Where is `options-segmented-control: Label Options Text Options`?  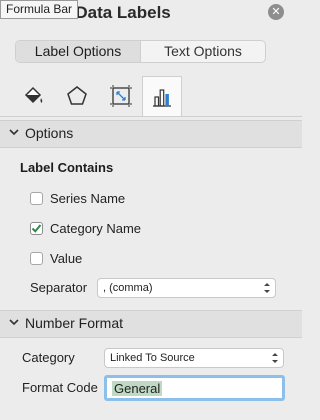 options-segmented-control: Label Options Text Options is located at coordinates (140, 51).